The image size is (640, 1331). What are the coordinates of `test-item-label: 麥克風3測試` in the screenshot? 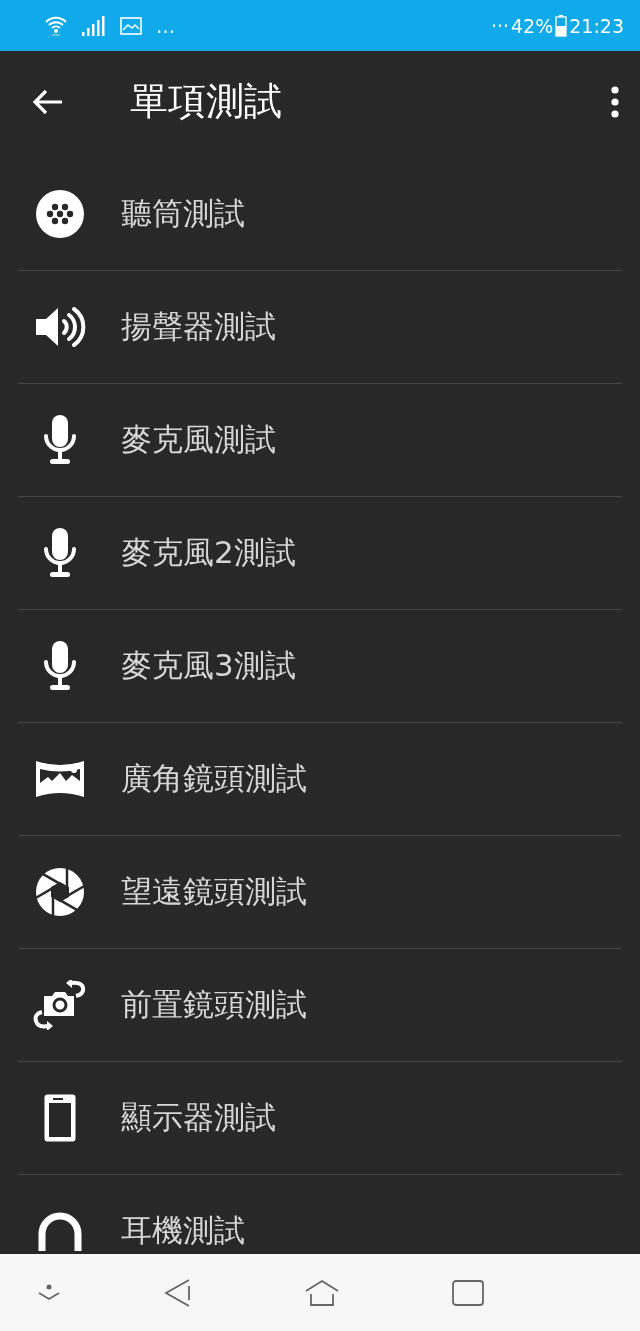 It's located at (208, 665).